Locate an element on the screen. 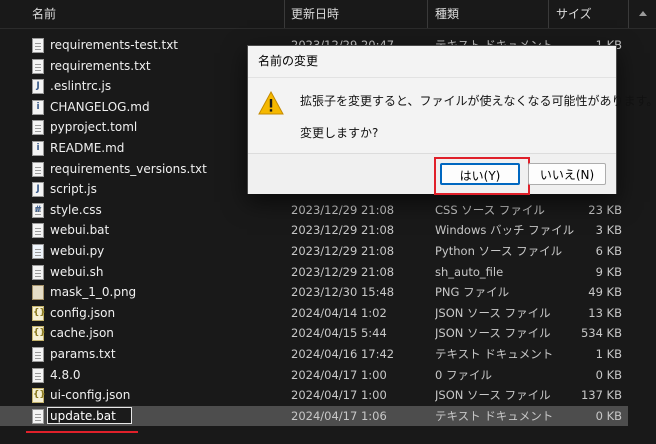 This screenshot has height=444, width=656. dialog-message: 拡張子を変更すると、ファイルが使えなくなる可能性があります。 is located at coordinates (478, 101).